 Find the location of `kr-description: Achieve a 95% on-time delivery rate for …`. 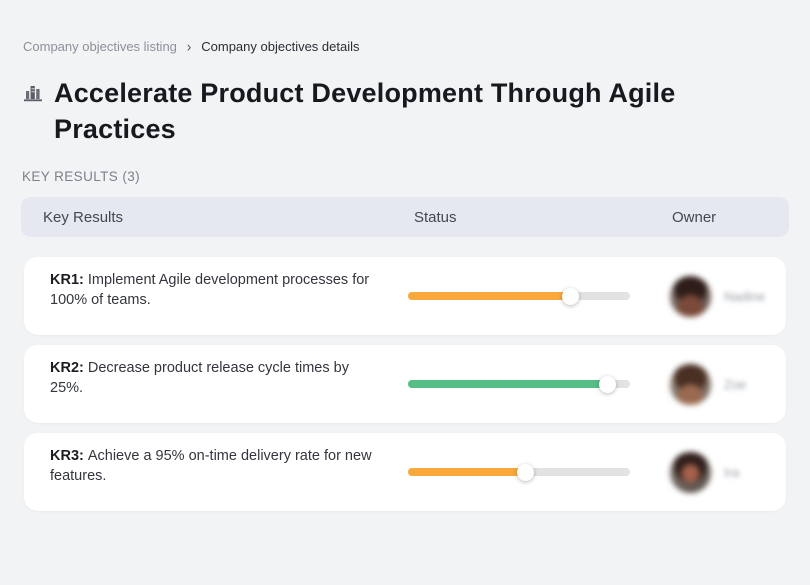

kr-description: Achieve a 95% on-time delivery rate for … is located at coordinates (211, 466).